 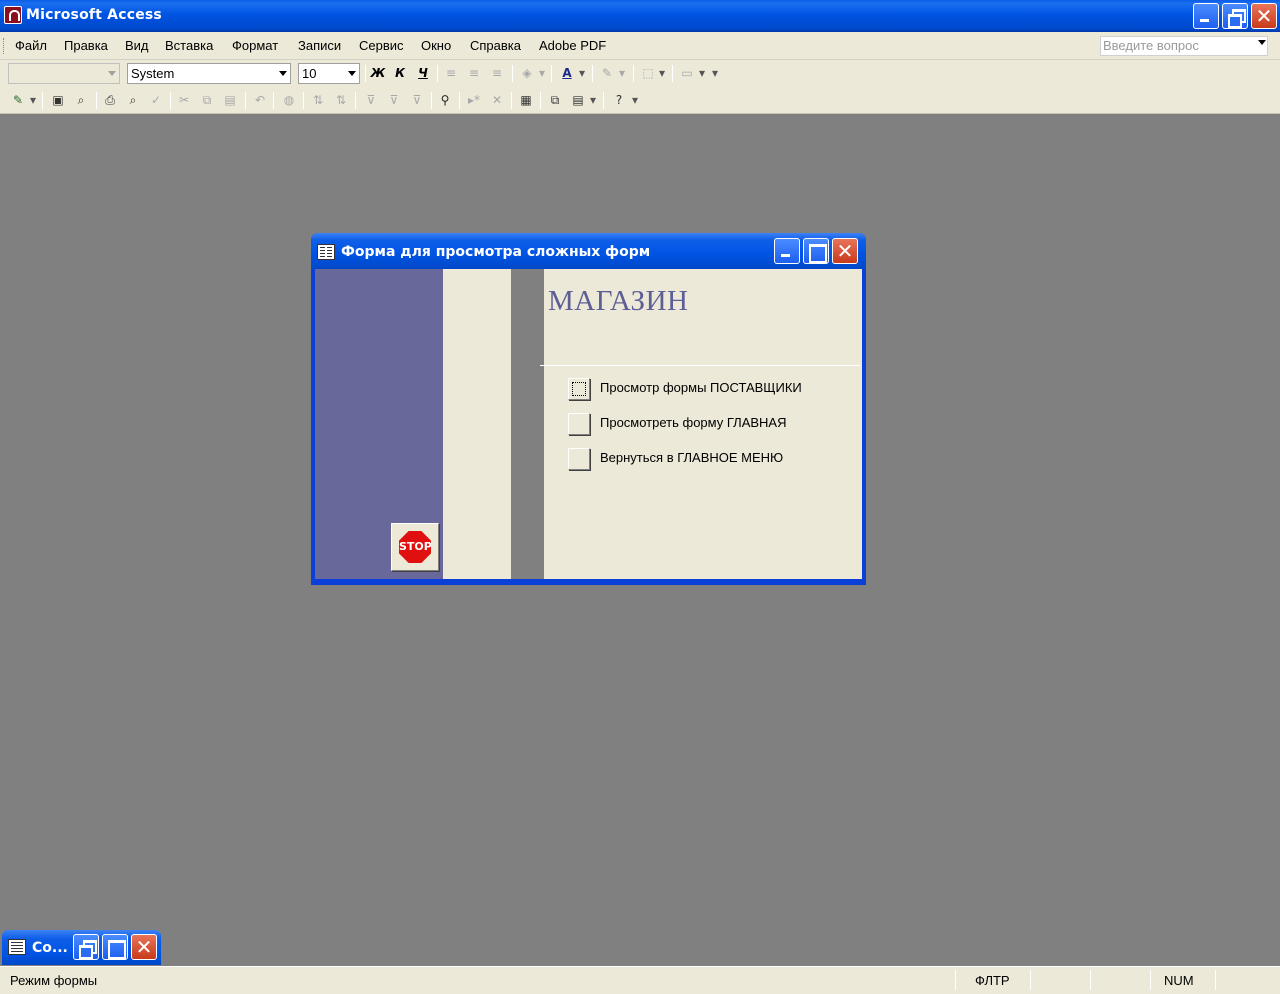 I want to click on restore-icon, so click(x=86, y=947).